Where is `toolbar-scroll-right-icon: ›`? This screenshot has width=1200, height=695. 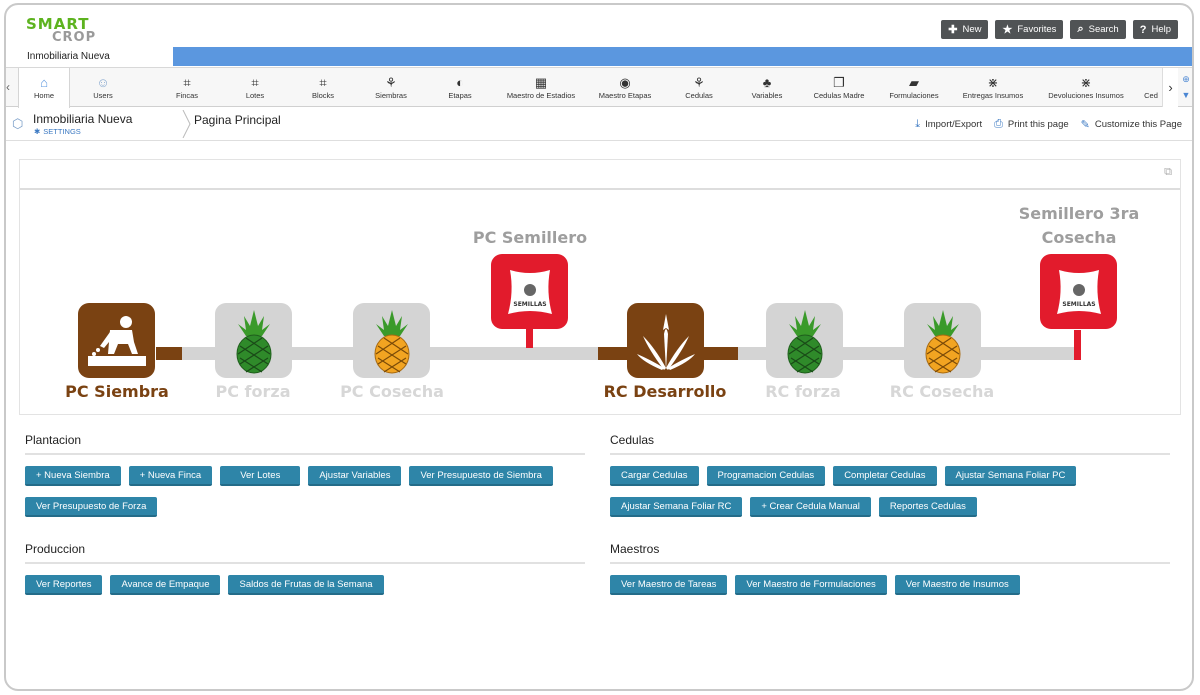 toolbar-scroll-right-icon: › is located at coordinates (1170, 87).